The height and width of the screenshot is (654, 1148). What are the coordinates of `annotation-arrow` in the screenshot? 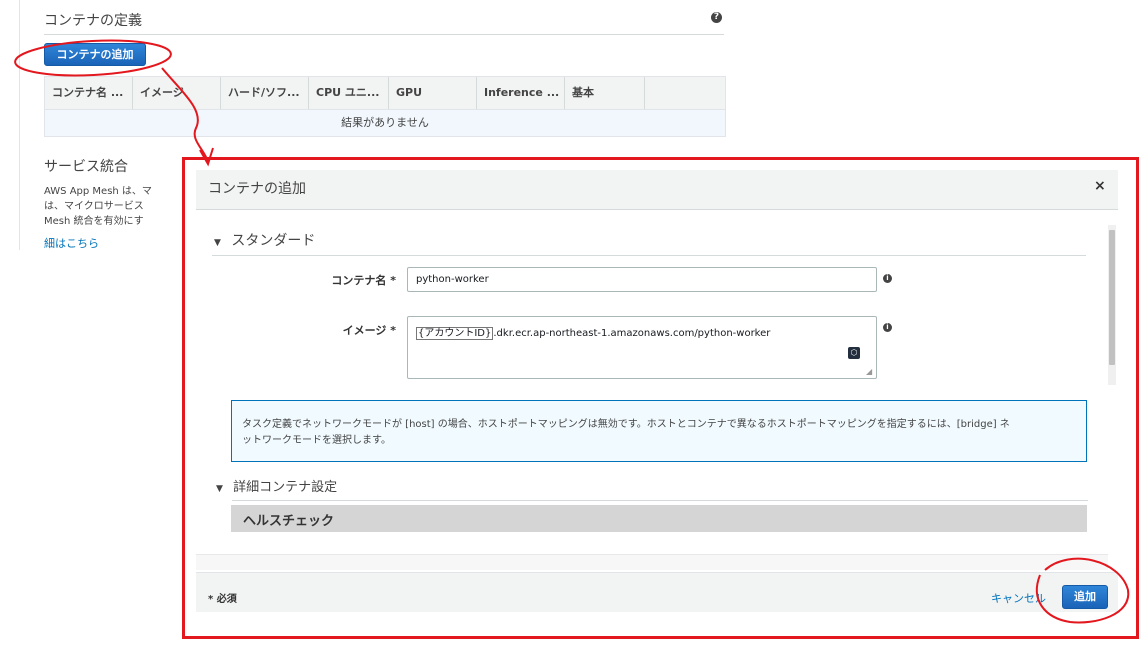 It's located at (185, 115).